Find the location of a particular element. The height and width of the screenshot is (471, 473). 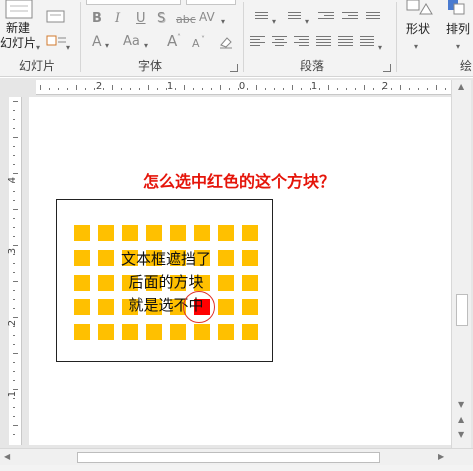

shapes-button: 形状 ▾ is located at coordinates (418, 28).